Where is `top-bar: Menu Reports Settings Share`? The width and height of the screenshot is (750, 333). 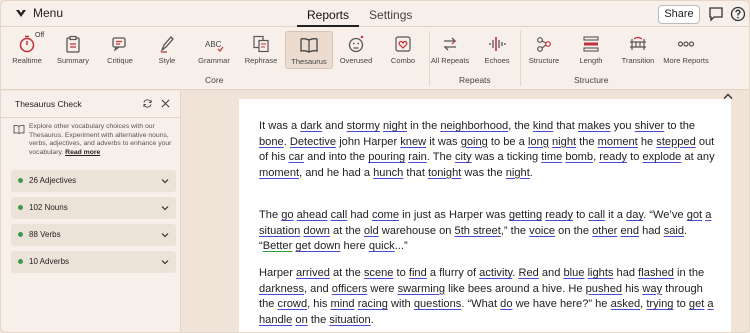
top-bar: Menu Reports Settings Share is located at coordinates (375, 14).